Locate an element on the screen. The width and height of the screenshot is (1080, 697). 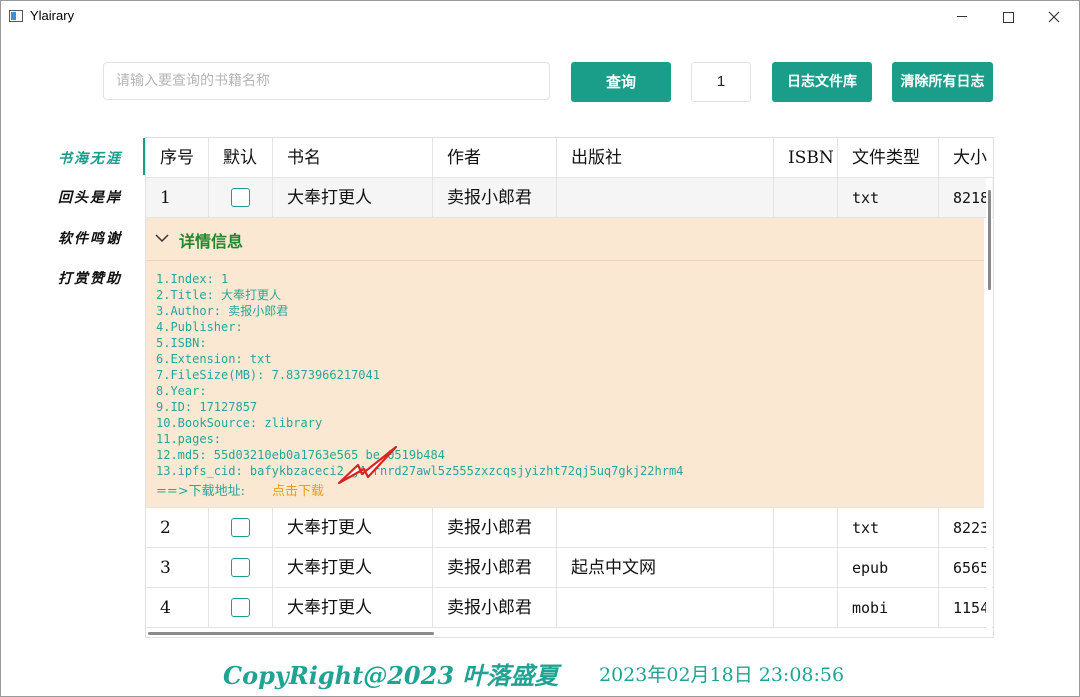
minimize-icon is located at coordinates (962, 16).